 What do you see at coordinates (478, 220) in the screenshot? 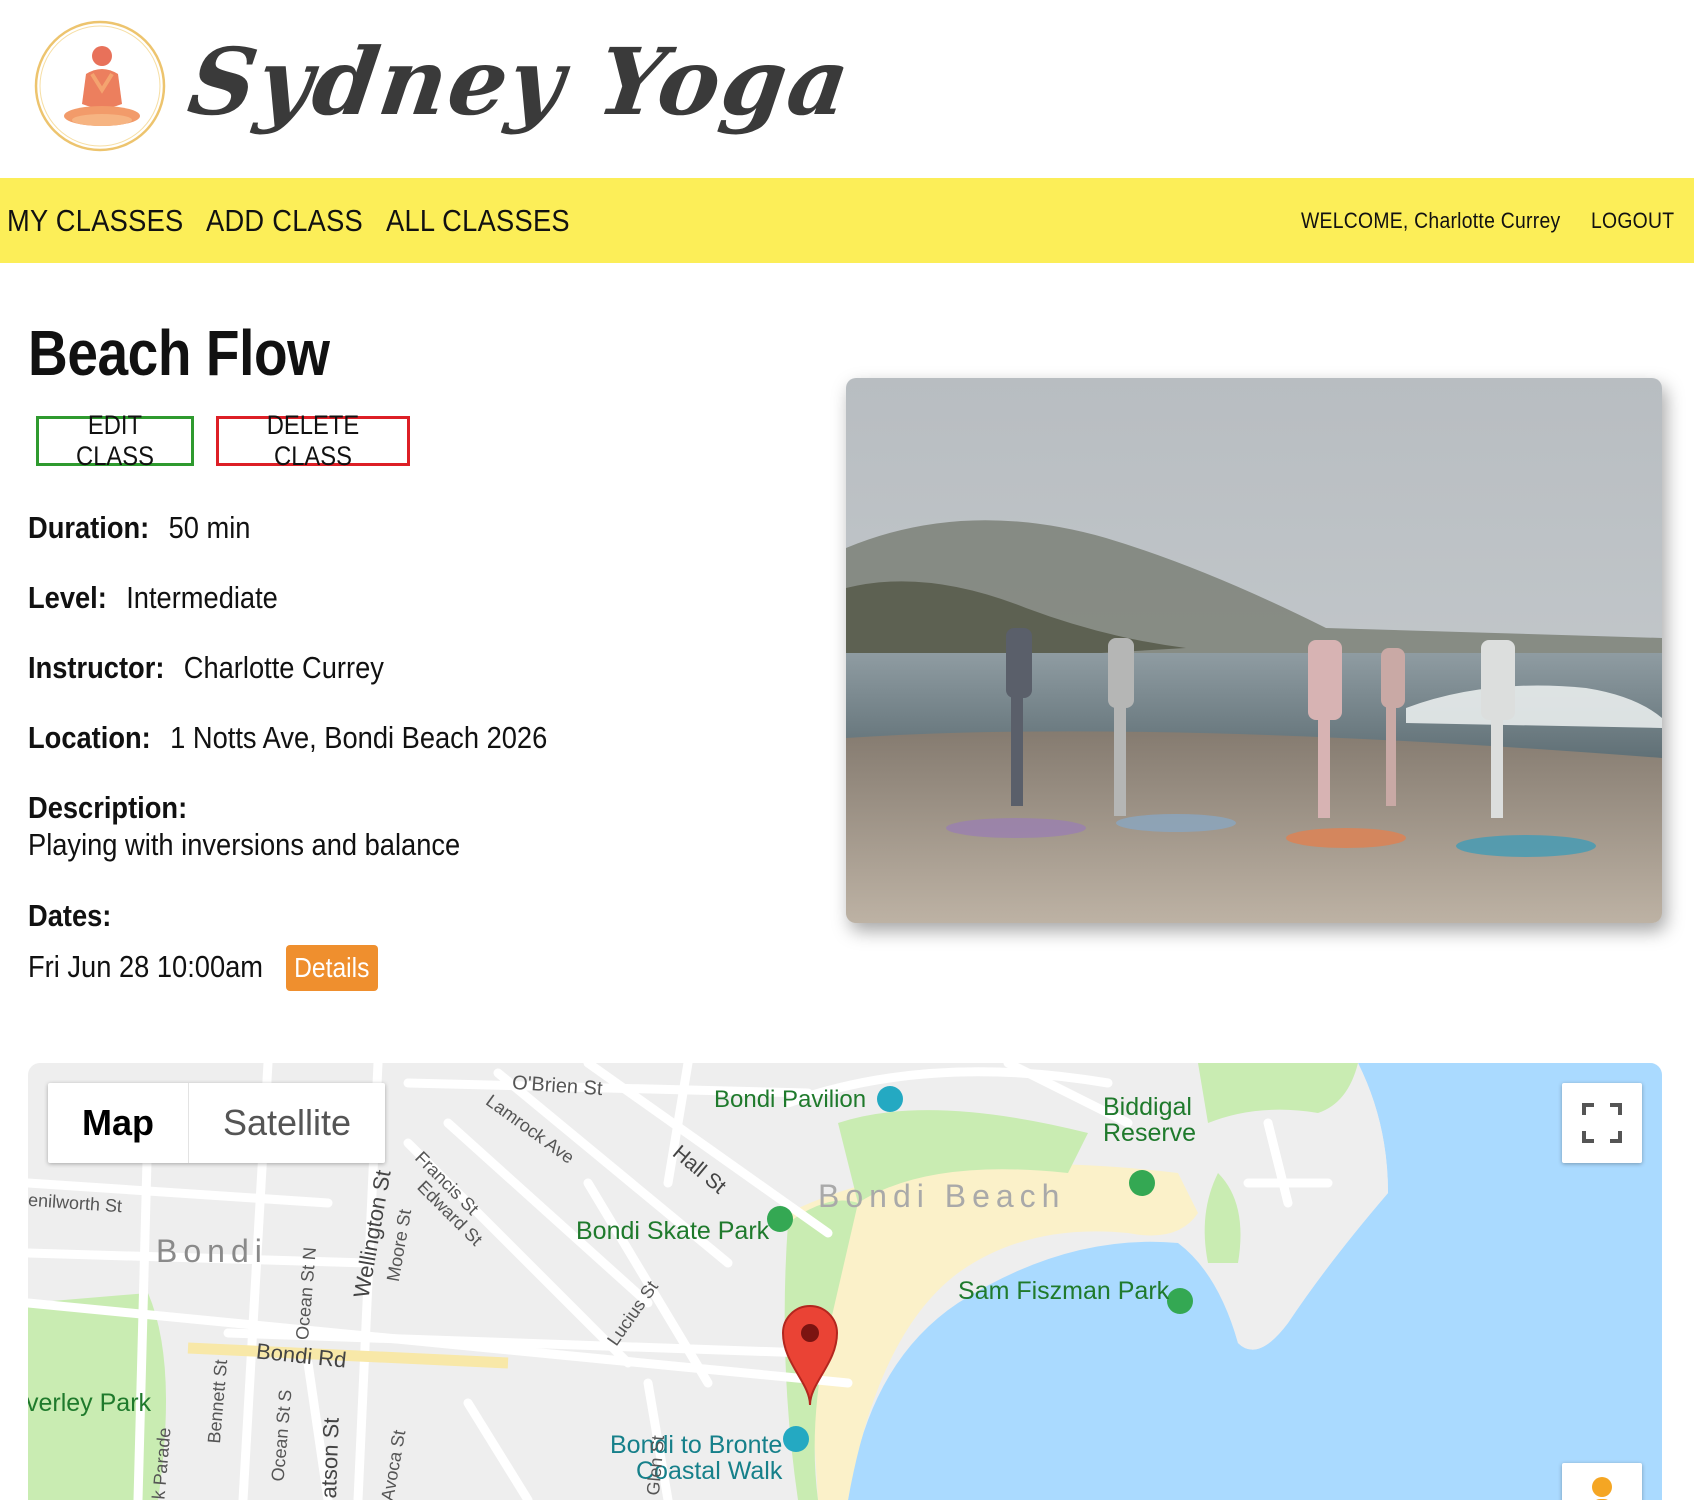
I see `nav-all-classes: ALL CLASSES` at bounding box center [478, 220].